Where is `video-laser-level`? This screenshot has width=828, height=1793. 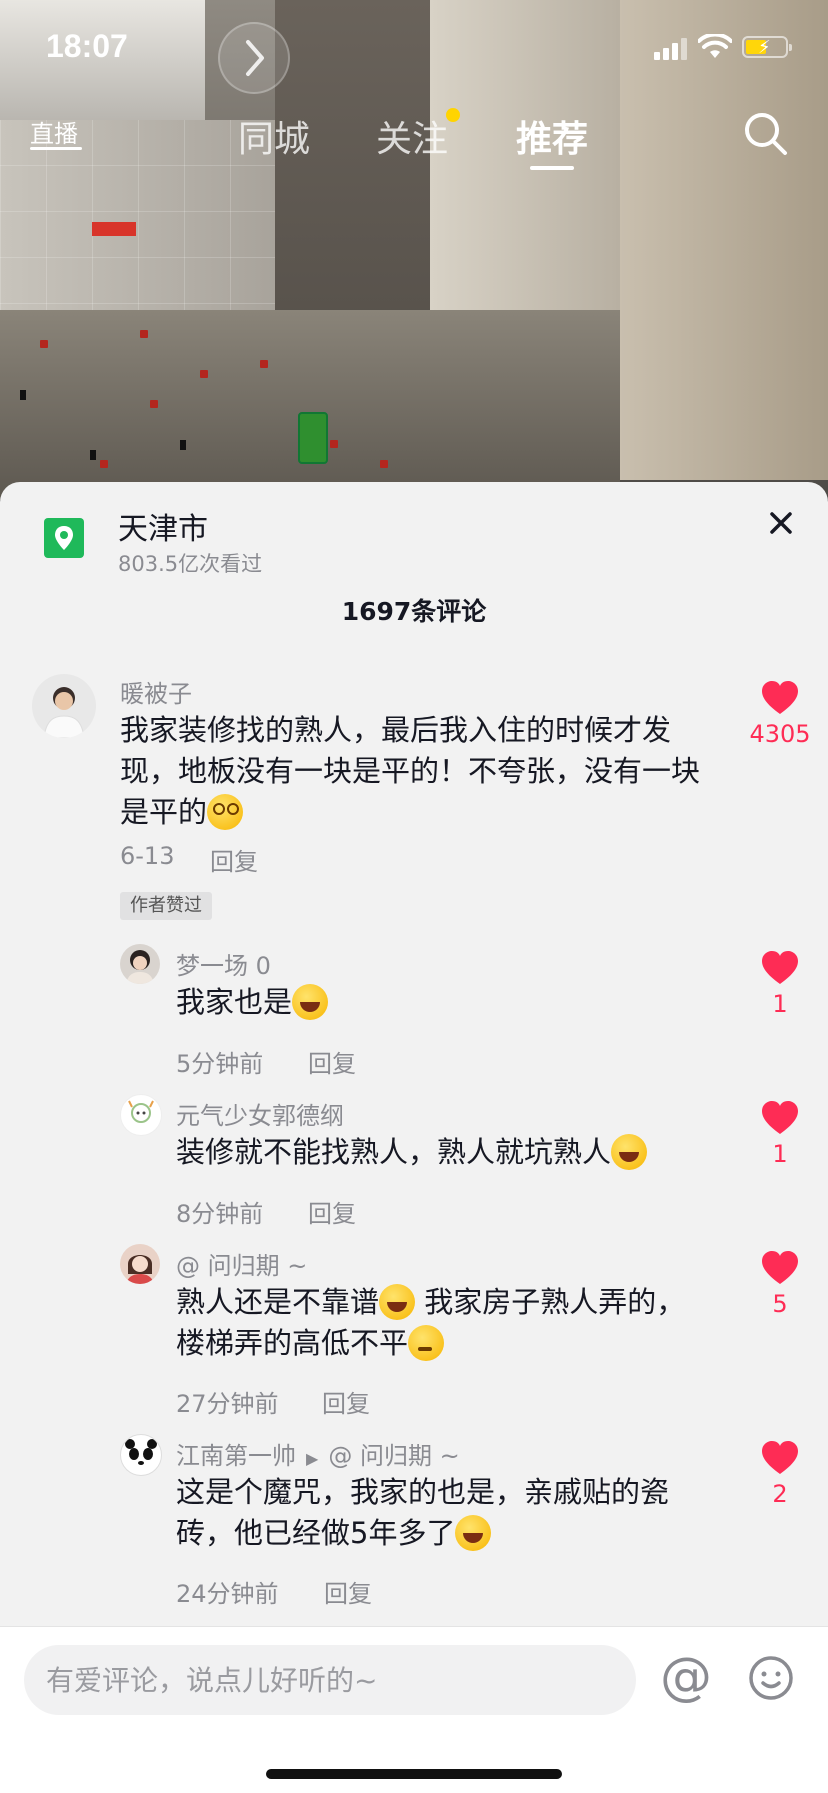
video-laser-level is located at coordinates (313, 438).